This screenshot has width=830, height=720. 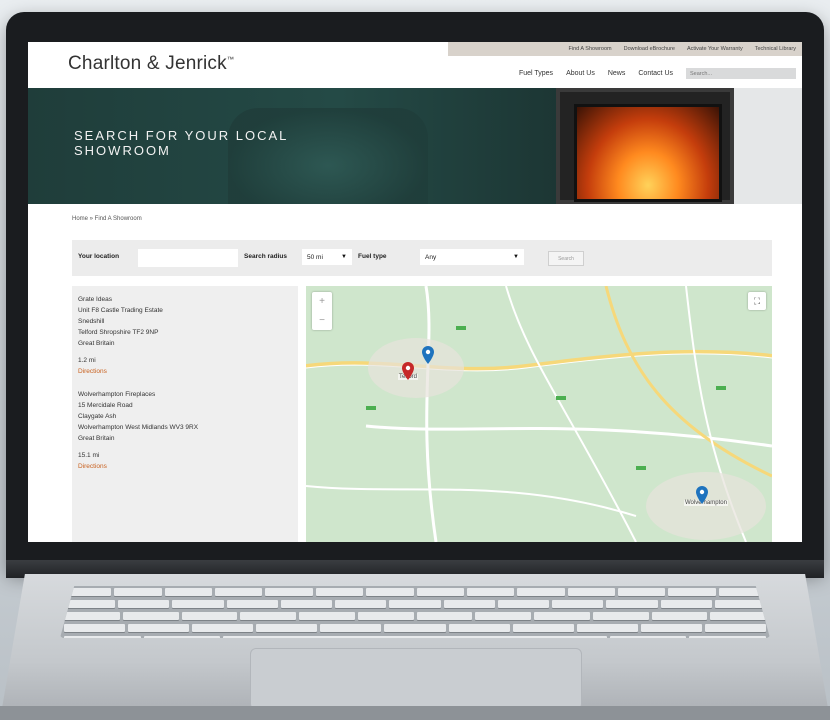 What do you see at coordinates (117, 394) in the screenshot?
I see `result-name: Wolverhampton Fireplaces` at bounding box center [117, 394].